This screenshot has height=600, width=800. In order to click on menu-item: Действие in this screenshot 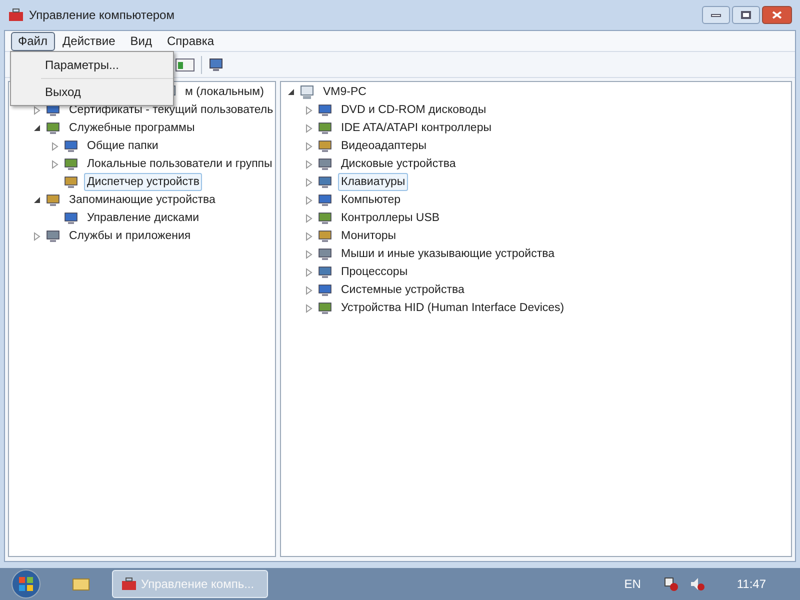, I will do `click(89, 41)`.